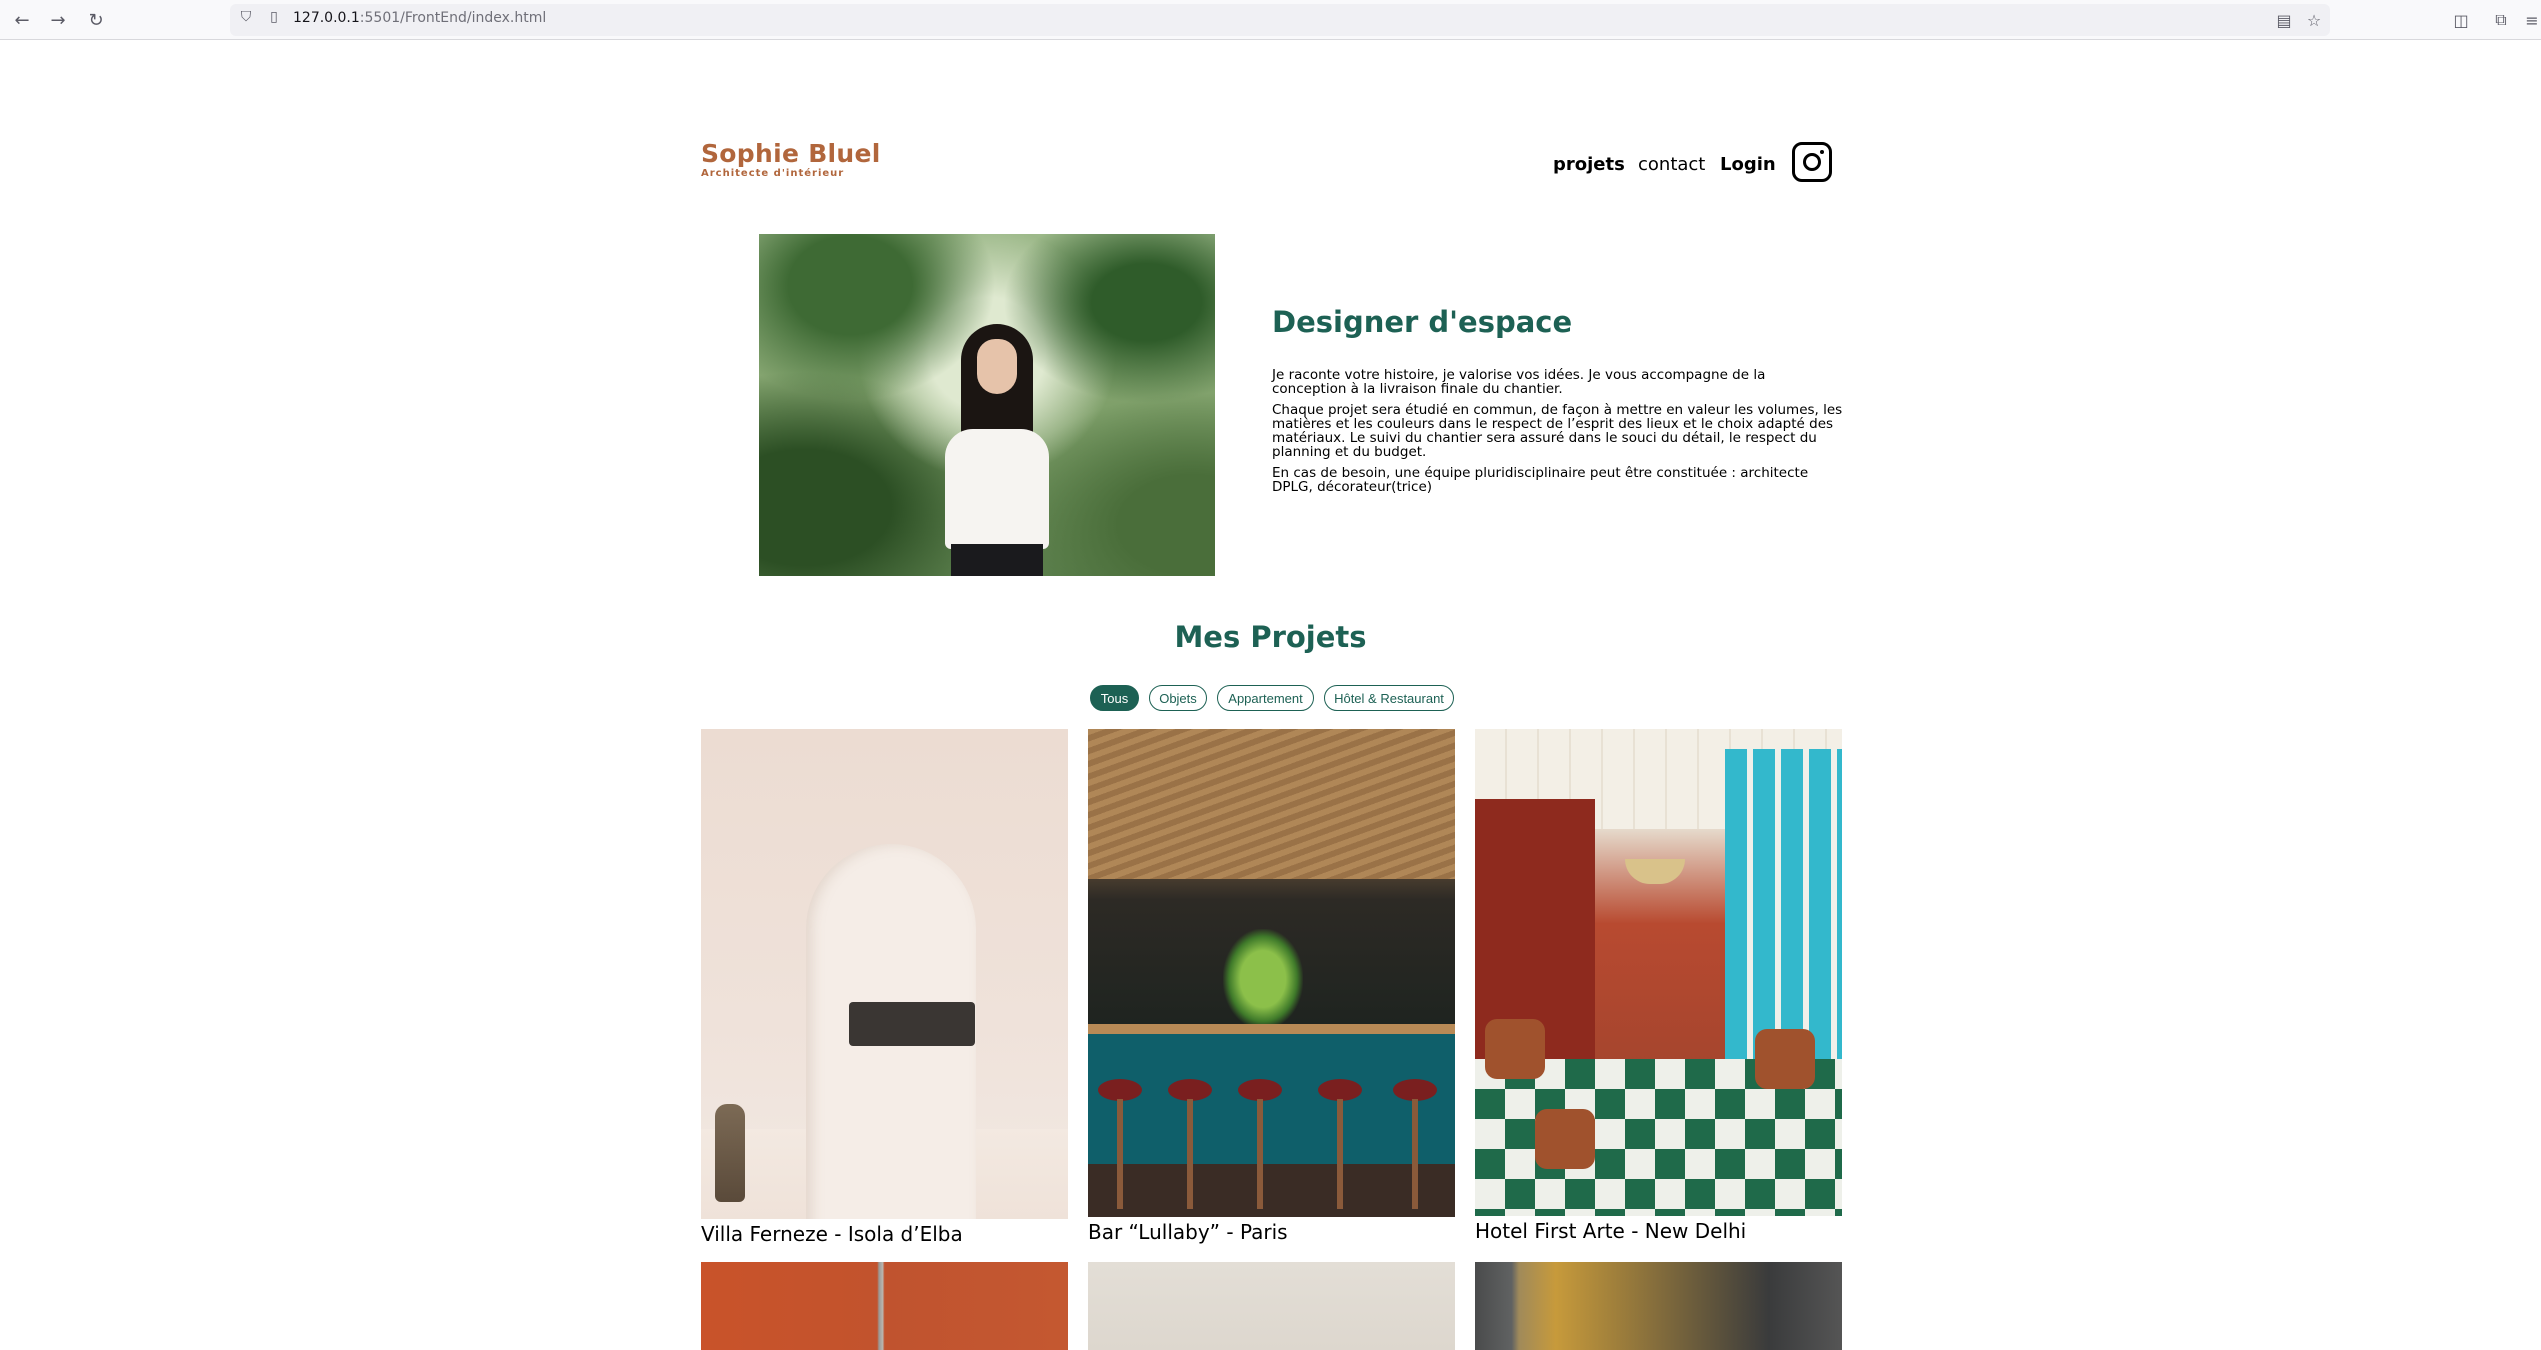 The height and width of the screenshot is (1350, 2541). What do you see at coordinates (1263, 979) in the screenshot?
I see `bar-plant` at bounding box center [1263, 979].